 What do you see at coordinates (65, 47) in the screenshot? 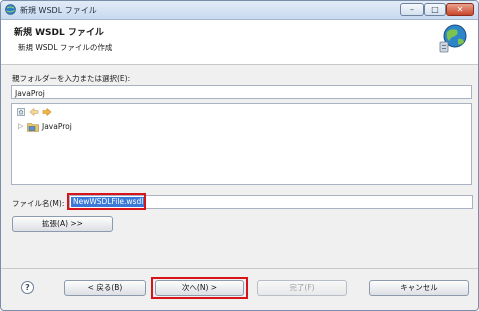
I see `wizard-subtitle: 新規 WSDL ファイルの作成` at bounding box center [65, 47].